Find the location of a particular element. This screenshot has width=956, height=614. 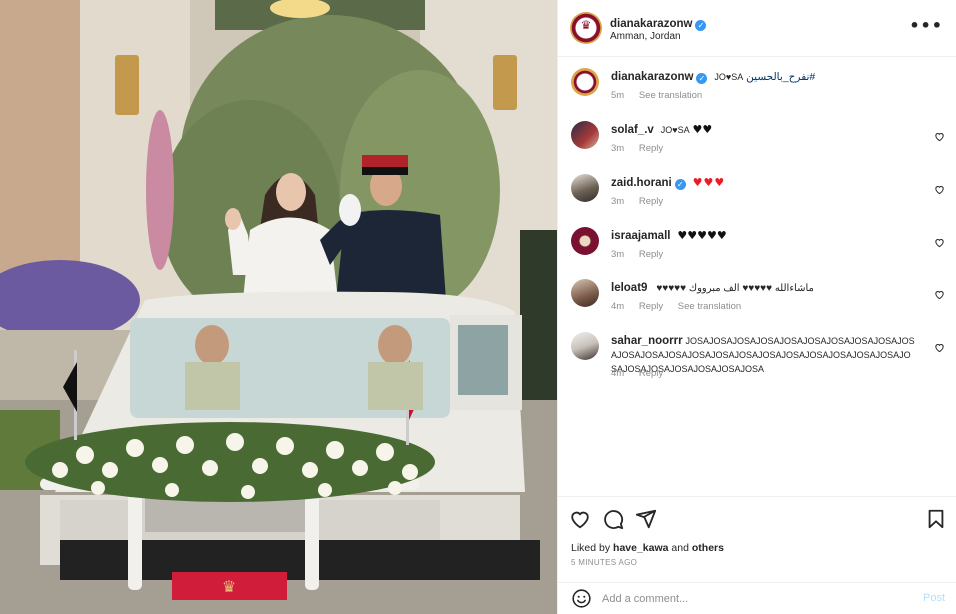

comment-row: israajamall ♥♥♥♥♥ 3m Reply is located at coordinates (757, 249).